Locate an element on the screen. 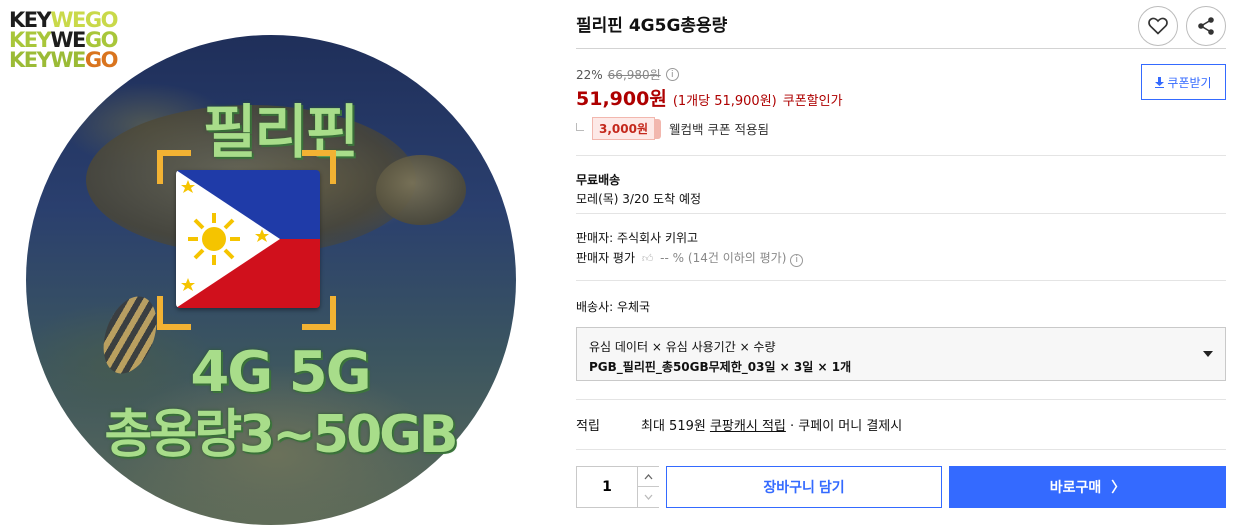  thumbs-up-icon: 👍︎ is located at coordinates (647, 258).